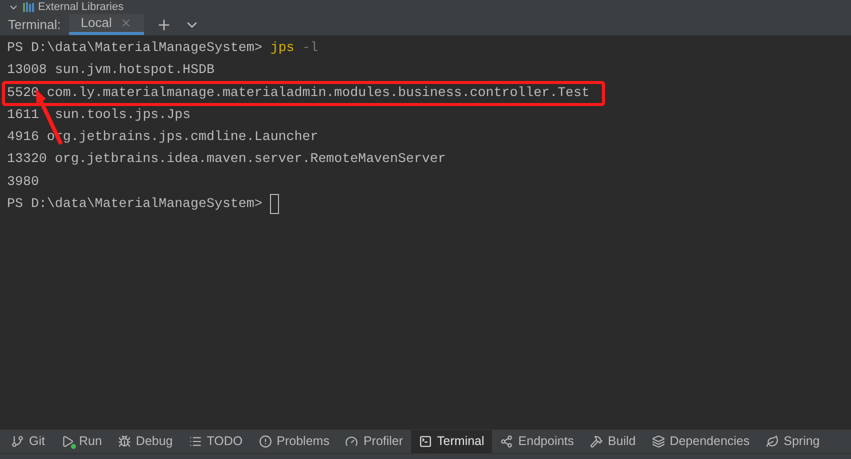 This screenshot has width=851, height=459. Describe the element at coordinates (124, 441) in the screenshot. I see `bug-icon` at that location.